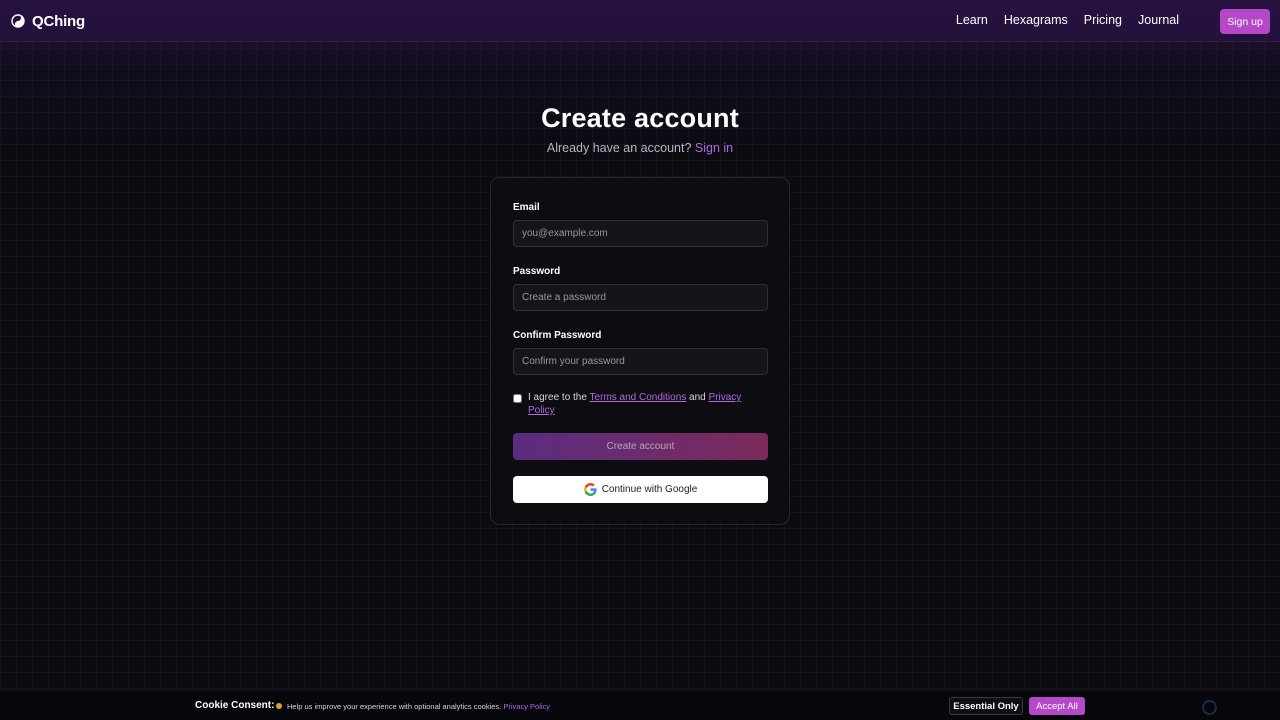  I want to click on google-icon, so click(590, 489).